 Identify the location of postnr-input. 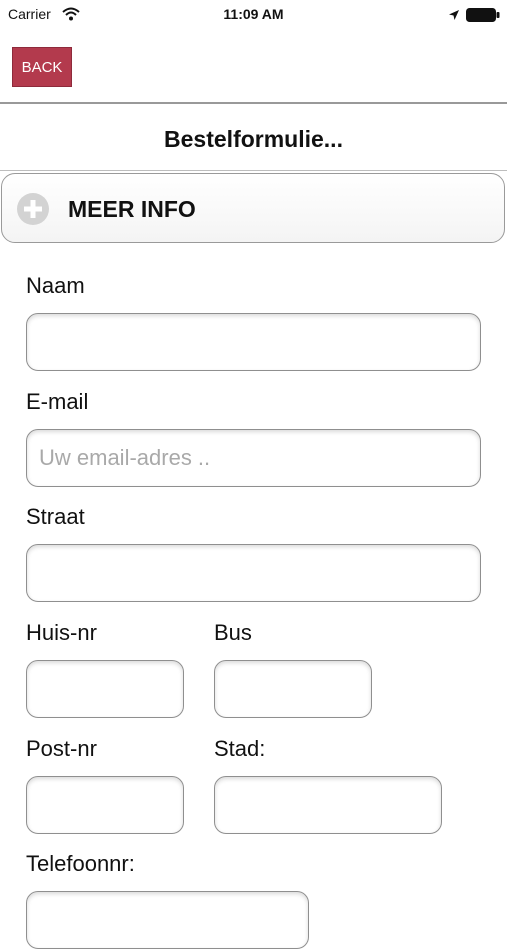
(105, 805).